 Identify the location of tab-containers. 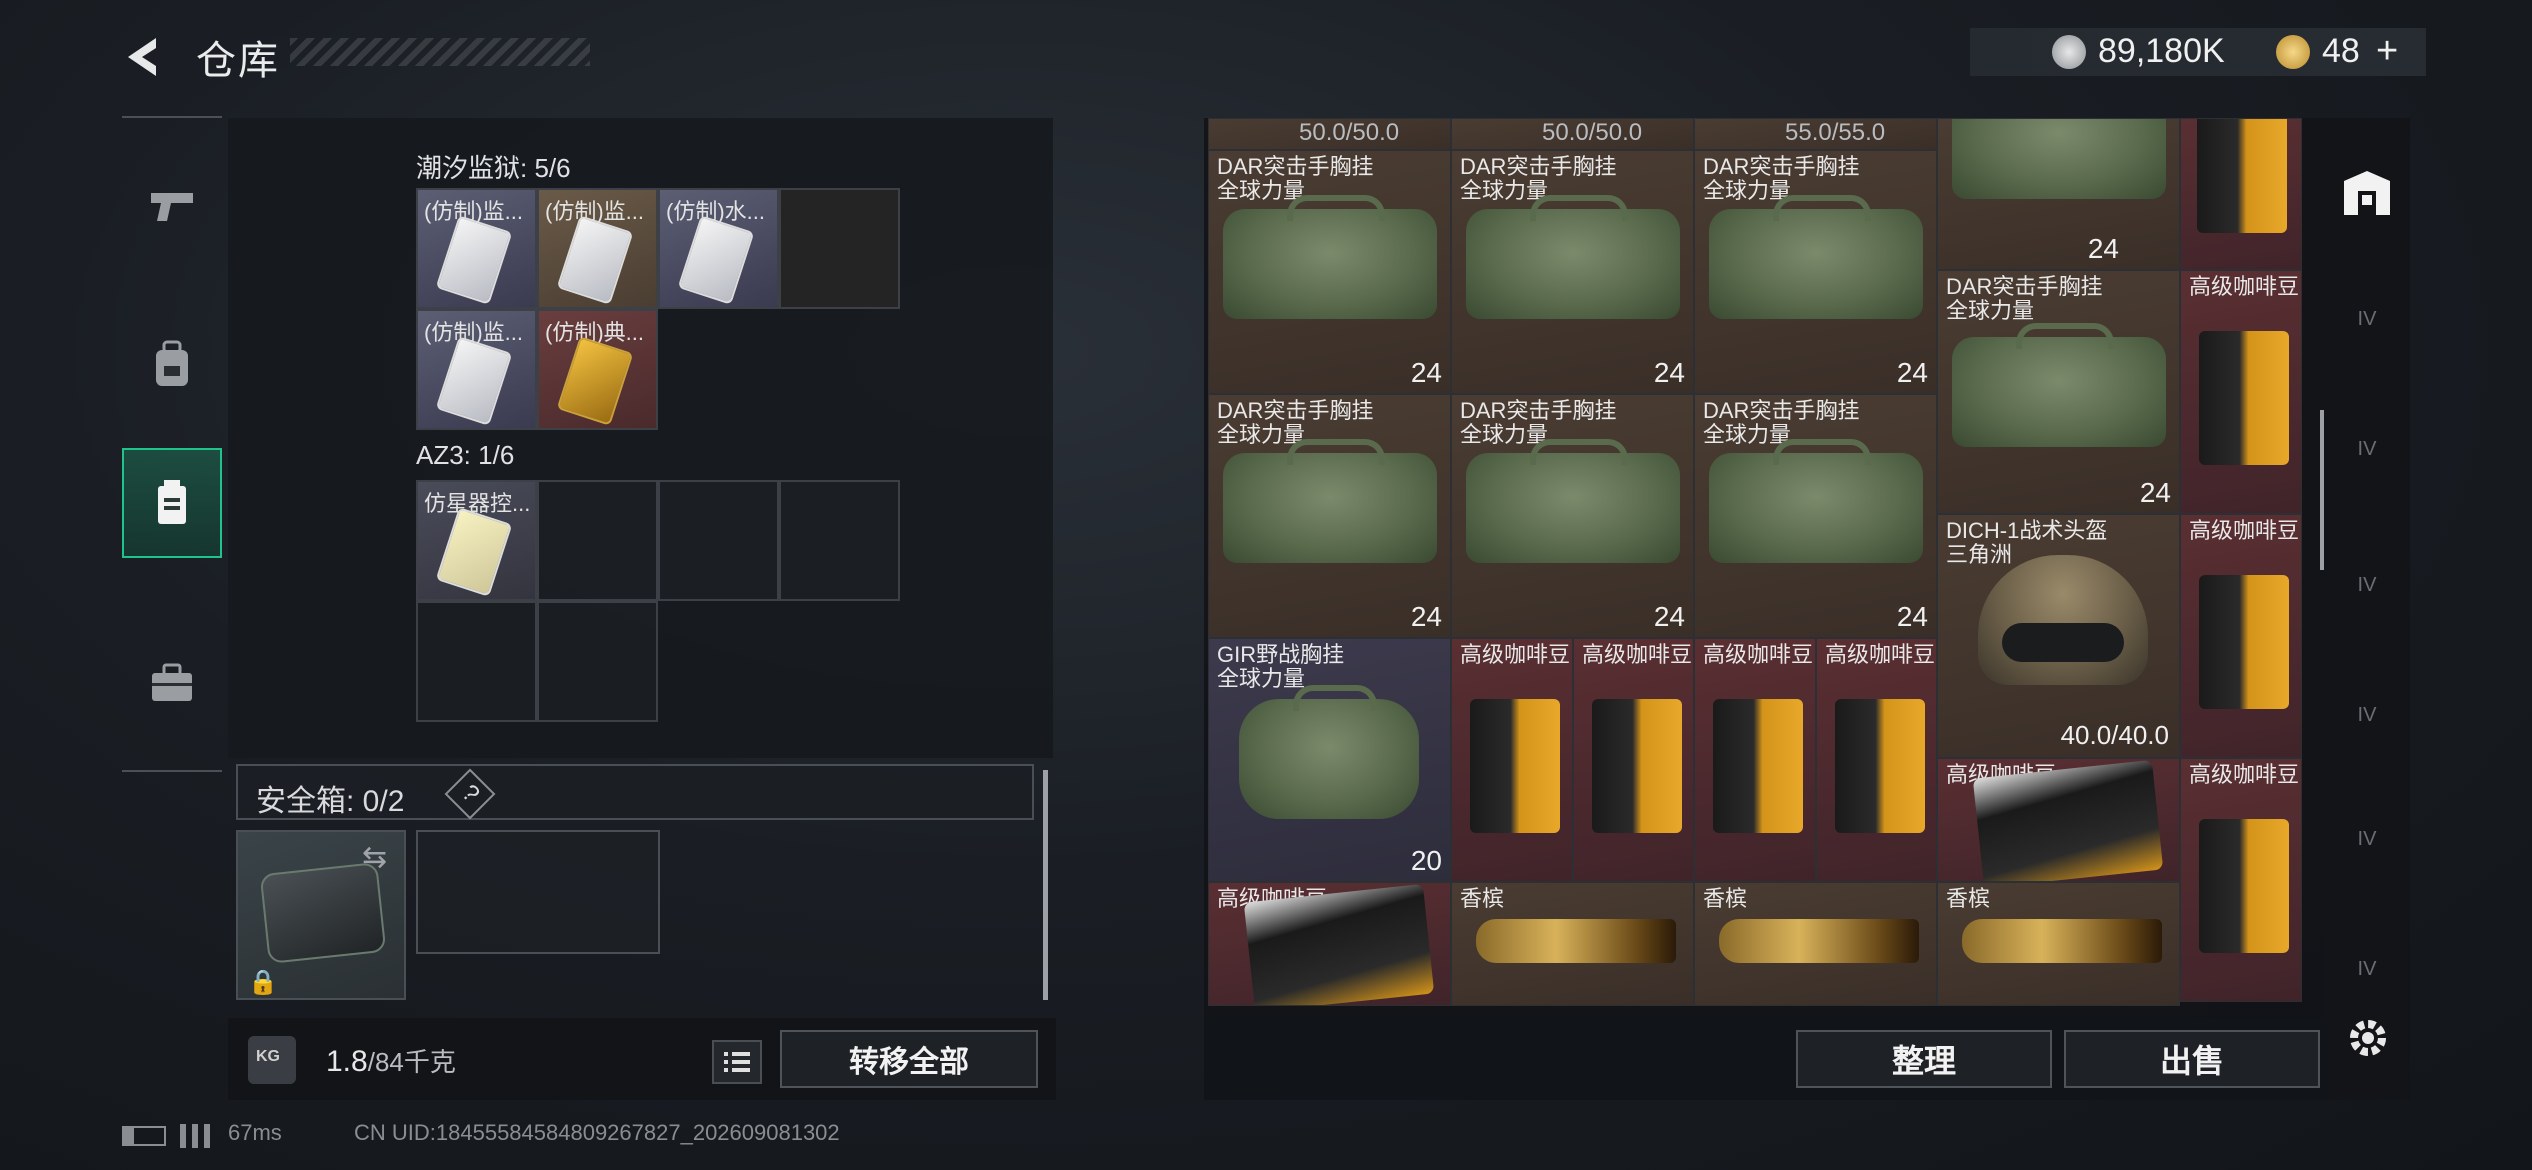
(172, 503).